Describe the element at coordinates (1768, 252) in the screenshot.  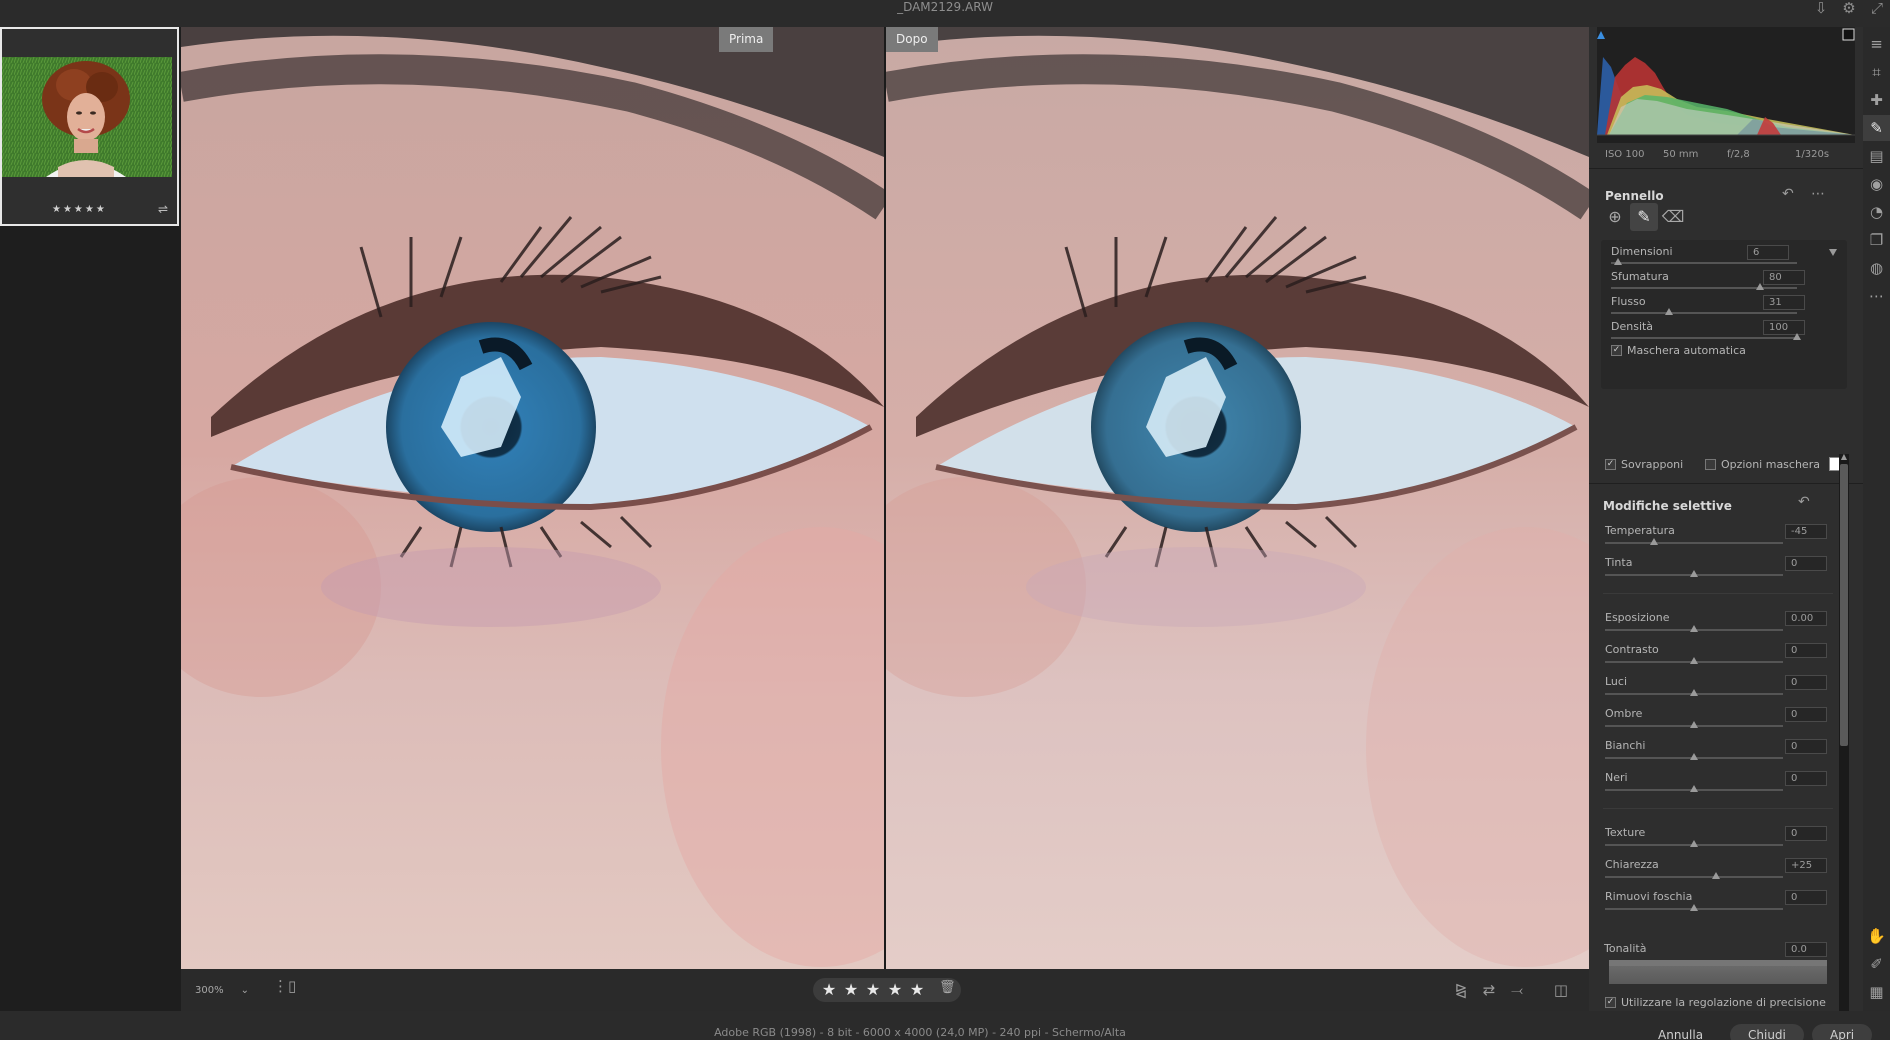
I see `dimensioni-value: 6` at that location.